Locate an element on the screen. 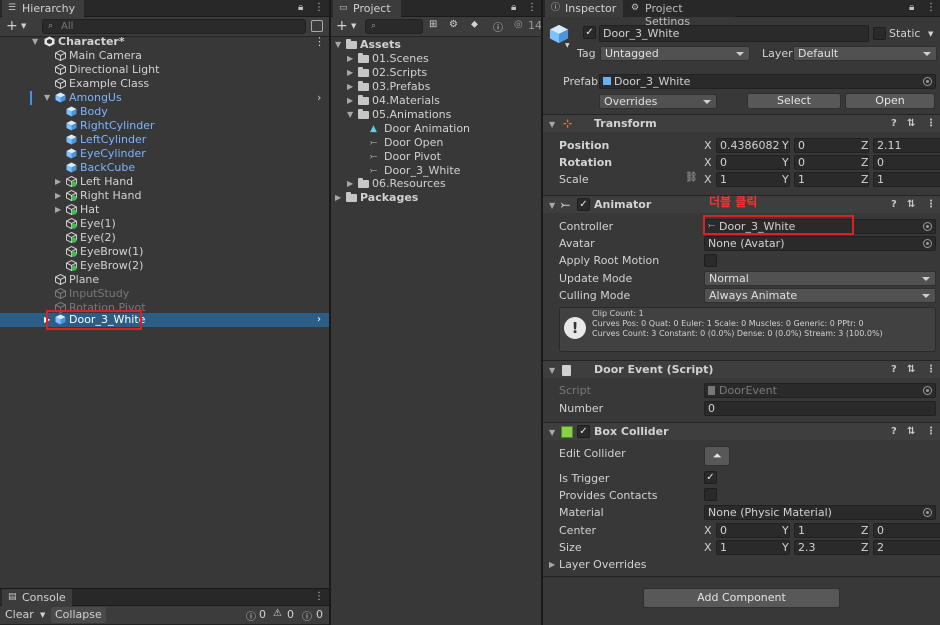 This screenshot has width=940, height=625. tab-inspector: ⓘ Inspector is located at coordinates (584, 8).